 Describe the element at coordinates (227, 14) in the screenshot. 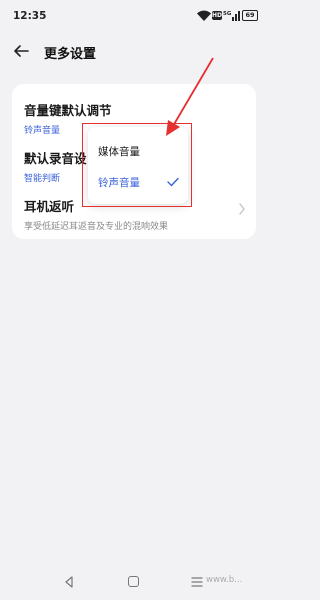

I see `svg-text: 5G` at that location.